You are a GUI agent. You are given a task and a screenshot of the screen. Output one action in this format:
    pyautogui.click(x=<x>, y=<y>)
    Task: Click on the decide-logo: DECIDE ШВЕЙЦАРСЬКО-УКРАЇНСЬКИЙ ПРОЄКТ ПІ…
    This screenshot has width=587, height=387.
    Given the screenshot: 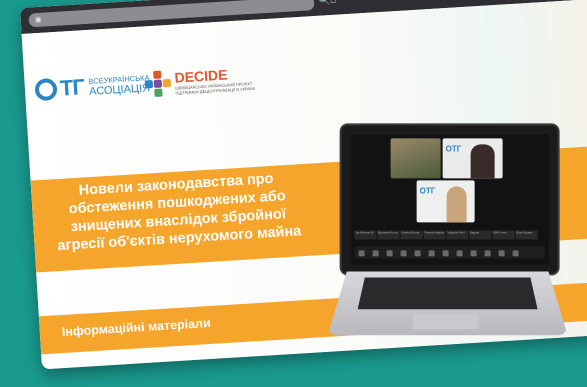 What is the action you would take?
    pyautogui.click(x=200, y=81)
    